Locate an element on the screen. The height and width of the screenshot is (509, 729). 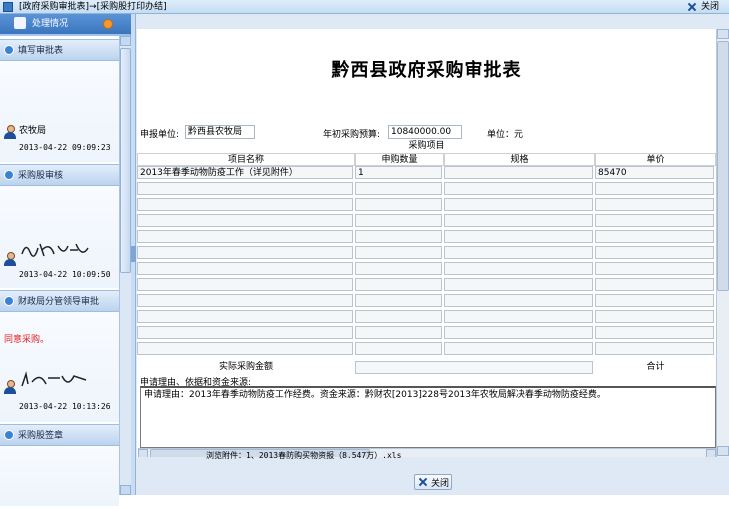
window-close-button: 关闭 is located at coordinates (702, 7).